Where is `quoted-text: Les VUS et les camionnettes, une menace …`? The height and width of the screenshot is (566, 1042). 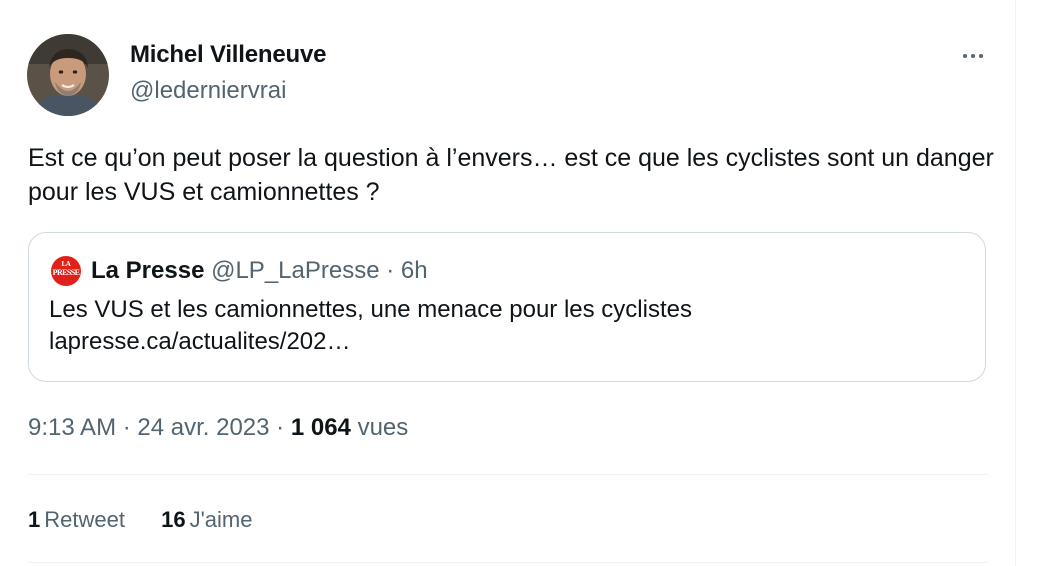
quoted-text: Les VUS et les camionnettes, une menace … is located at coordinates (509, 326).